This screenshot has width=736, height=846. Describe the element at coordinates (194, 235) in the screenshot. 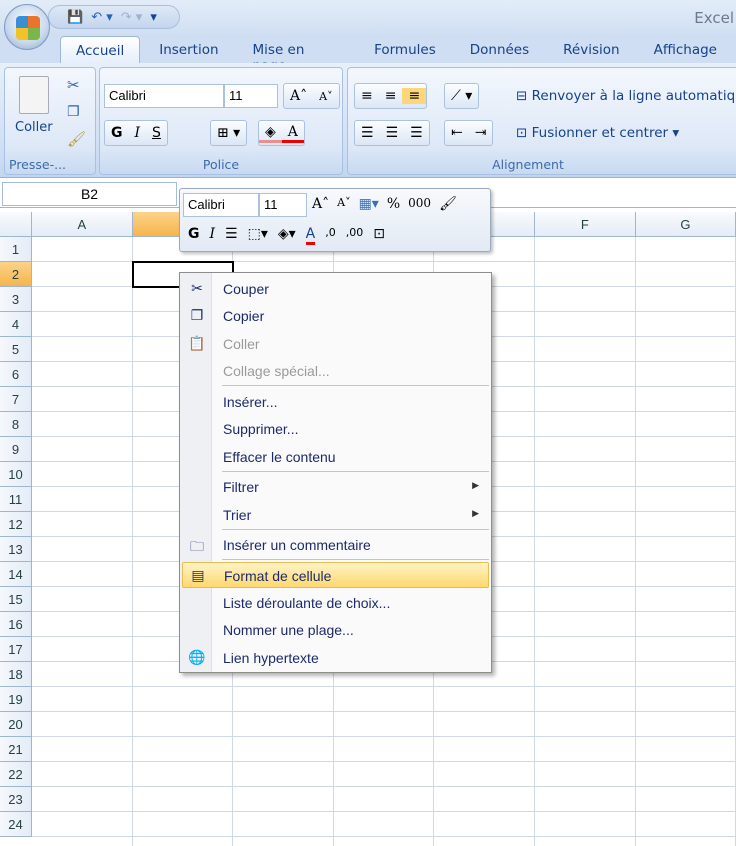

I see `mini-bold-button: G` at that location.